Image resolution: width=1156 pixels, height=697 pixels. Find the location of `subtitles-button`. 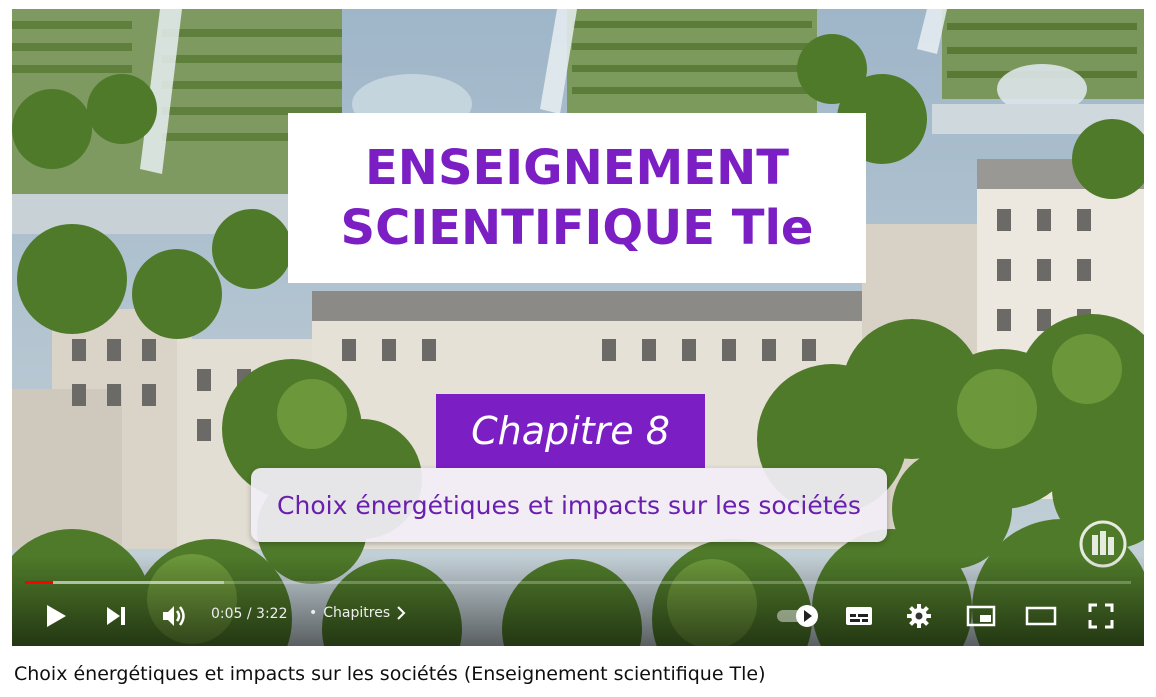

subtitles-button is located at coordinates (859, 616).